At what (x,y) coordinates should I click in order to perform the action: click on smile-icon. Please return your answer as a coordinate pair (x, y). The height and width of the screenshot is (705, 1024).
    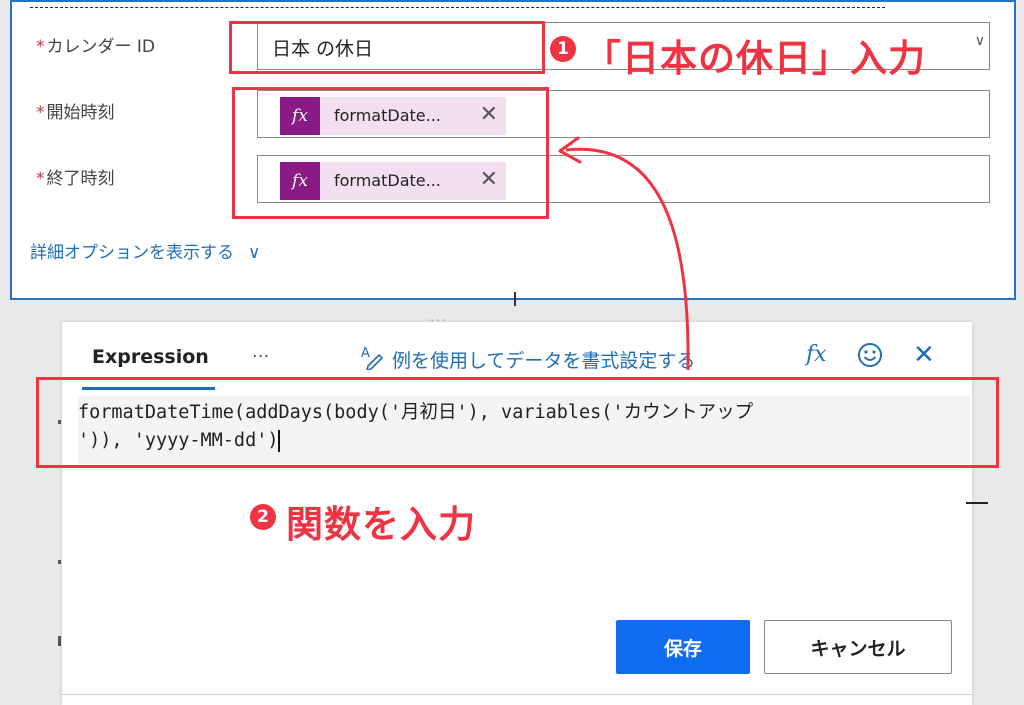
    Looking at the image, I should click on (870, 355).